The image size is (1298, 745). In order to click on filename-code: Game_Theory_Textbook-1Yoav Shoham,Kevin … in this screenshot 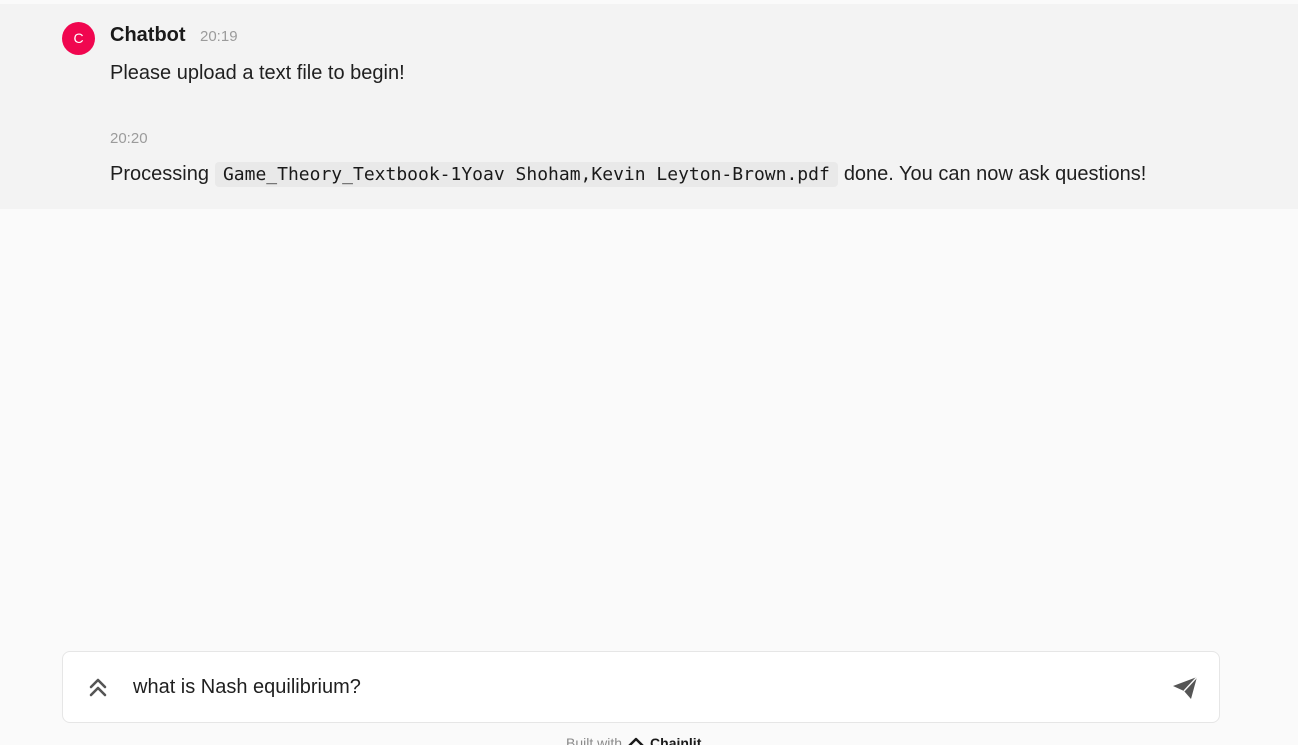, I will do `click(526, 174)`.